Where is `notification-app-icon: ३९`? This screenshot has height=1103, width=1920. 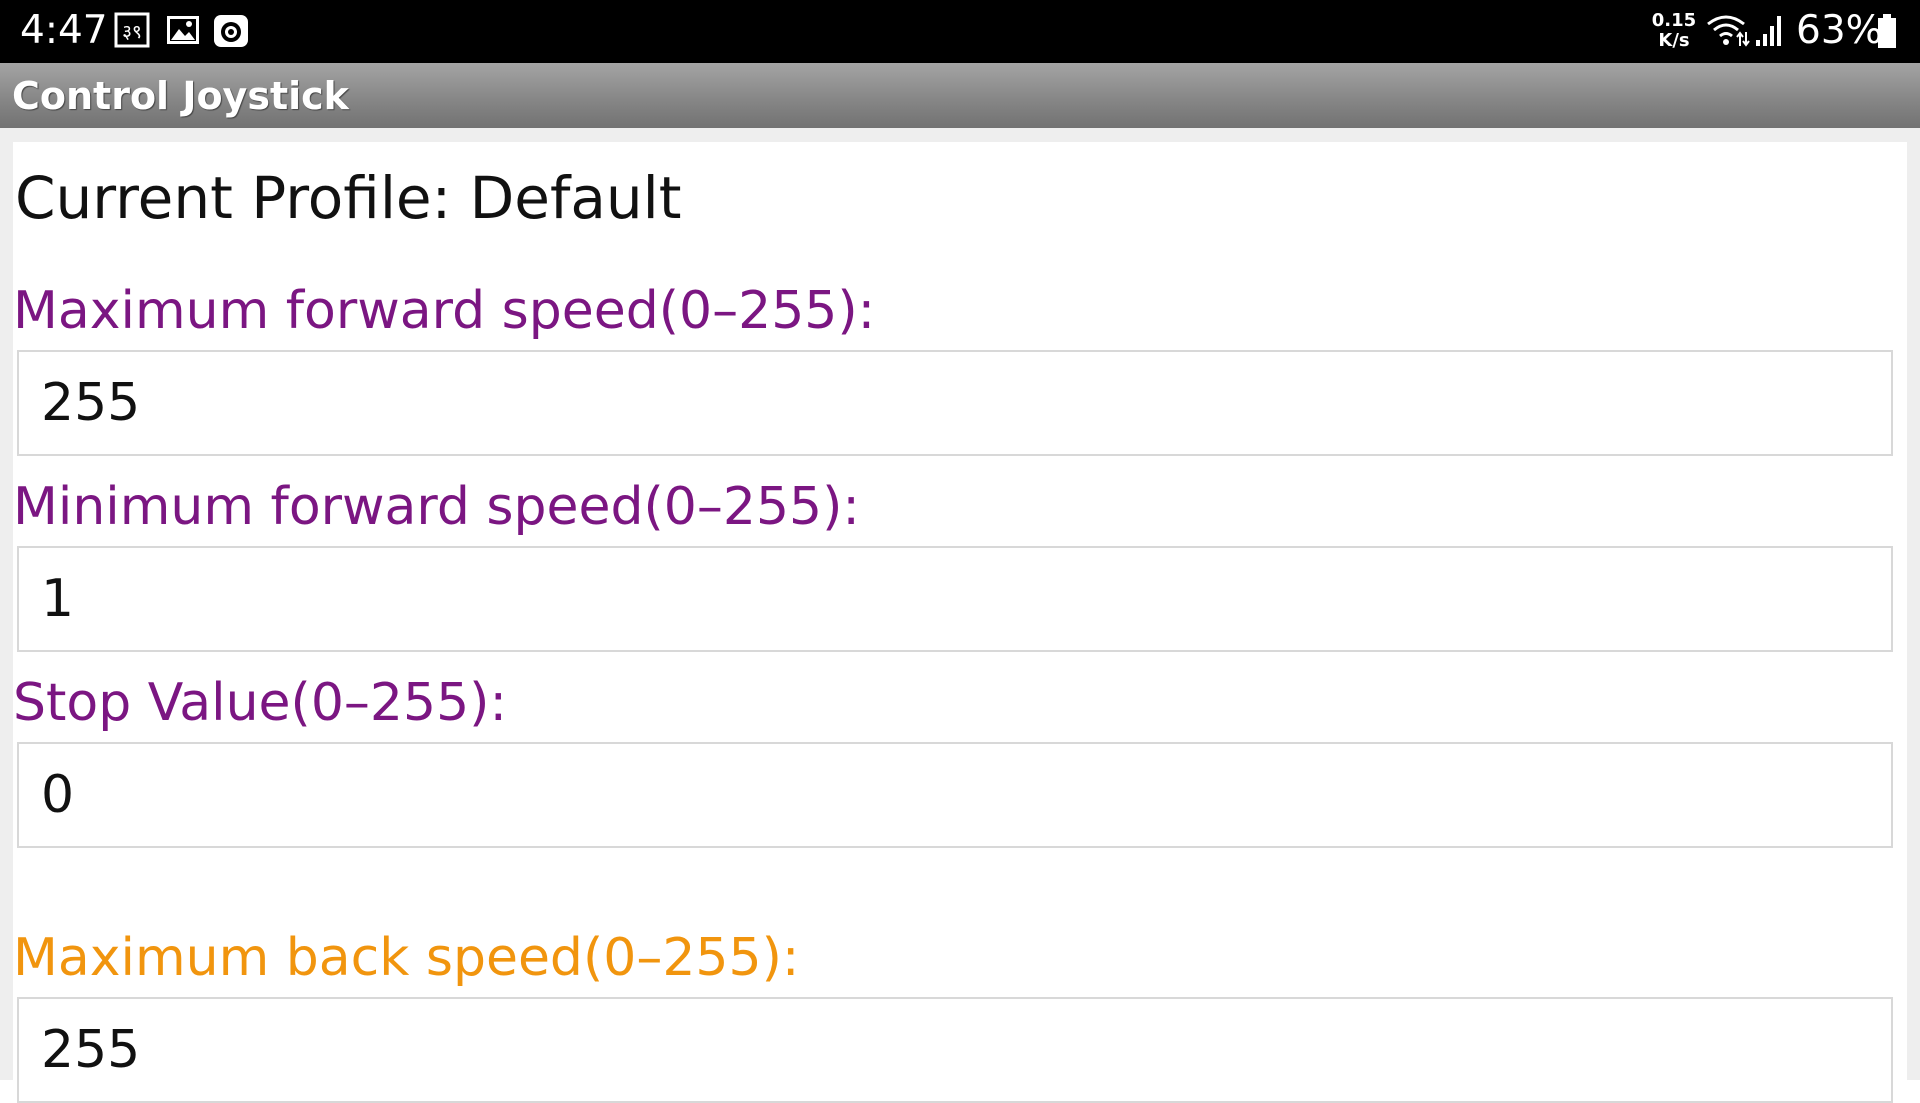 notification-app-icon: ३९ is located at coordinates (132, 31).